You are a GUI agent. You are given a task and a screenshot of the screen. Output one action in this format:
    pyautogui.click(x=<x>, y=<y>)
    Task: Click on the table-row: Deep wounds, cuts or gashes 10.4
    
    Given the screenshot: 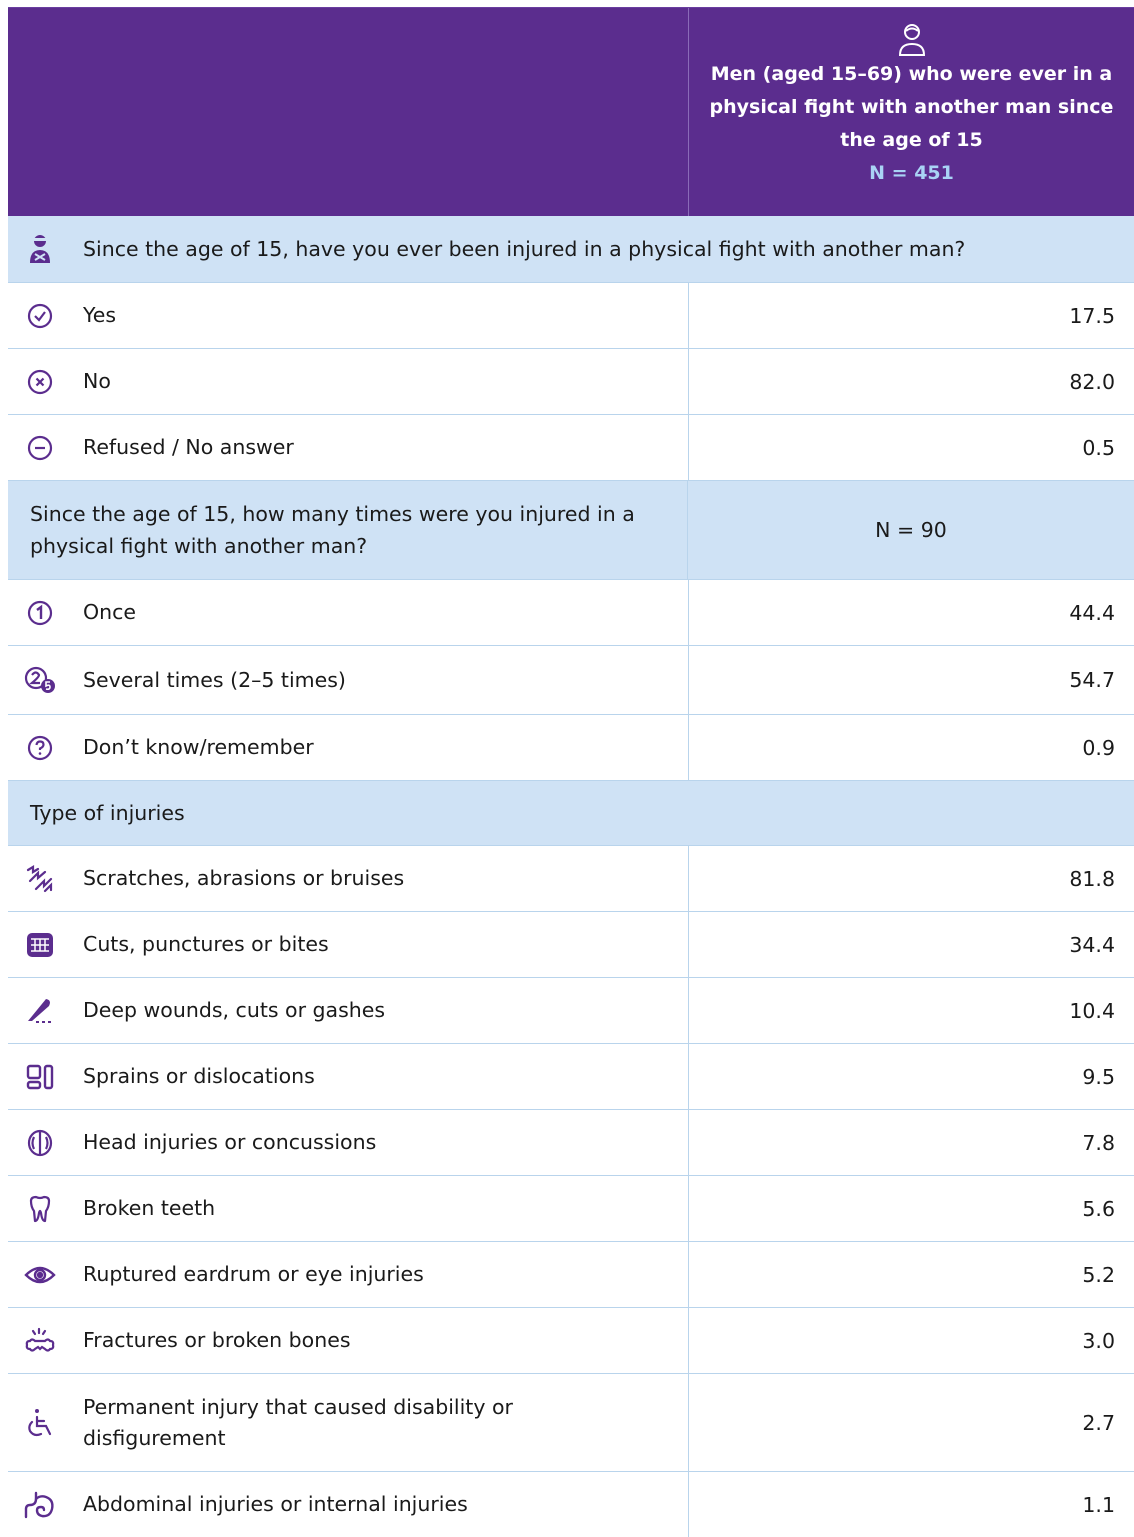 What is the action you would take?
    pyautogui.click(x=571, y=1011)
    